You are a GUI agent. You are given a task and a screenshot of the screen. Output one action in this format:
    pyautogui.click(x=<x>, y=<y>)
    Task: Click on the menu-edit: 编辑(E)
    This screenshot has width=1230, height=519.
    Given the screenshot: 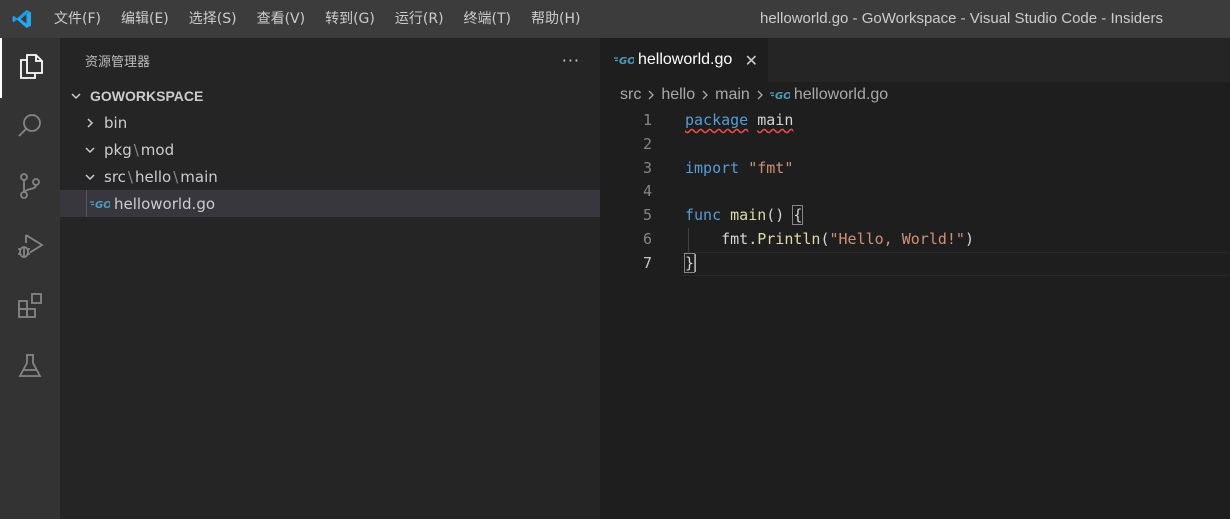 What is the action you would take?
    pyautogui.click(x=145, y=19)
    